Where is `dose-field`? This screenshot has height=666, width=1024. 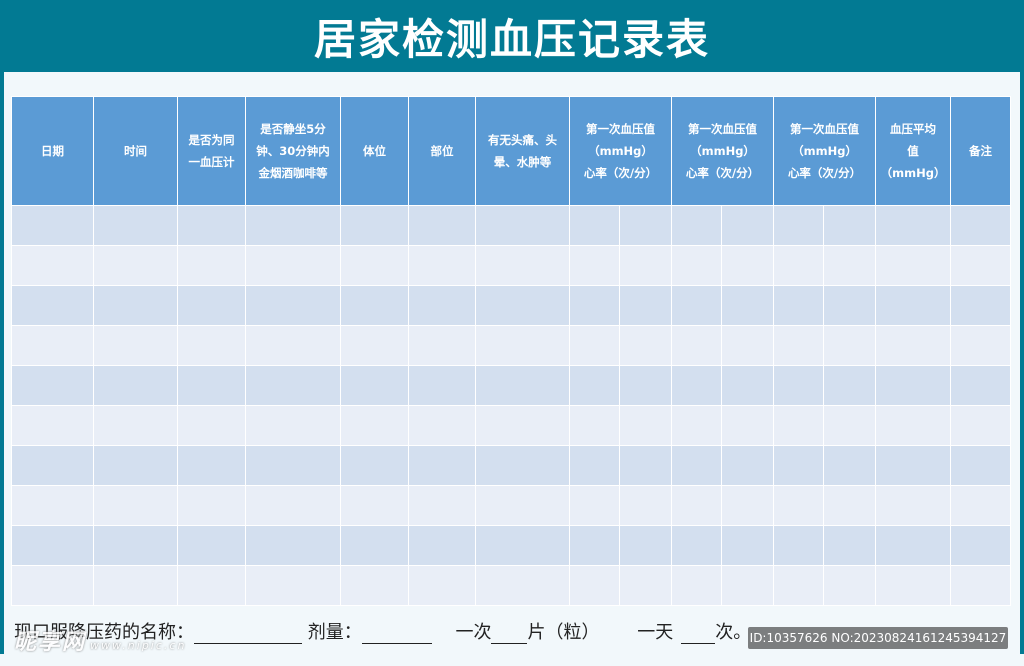
dose-field is located at coordinates (396, 633).